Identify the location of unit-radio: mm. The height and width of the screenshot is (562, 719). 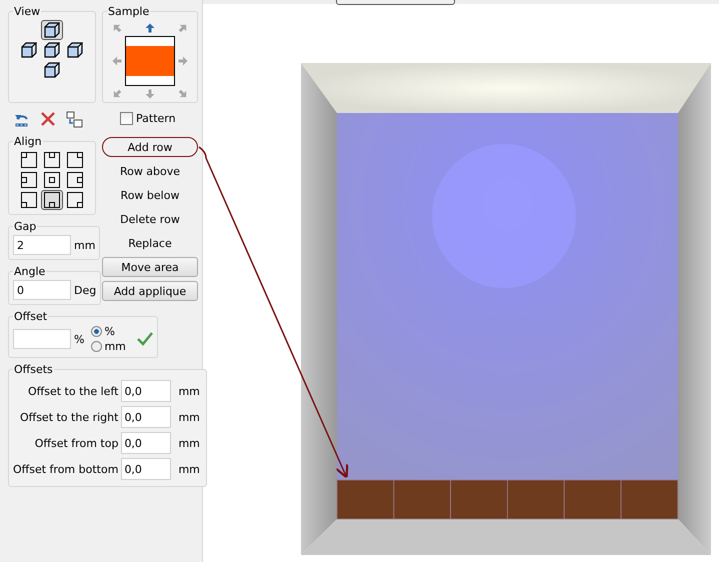
(108, 346).